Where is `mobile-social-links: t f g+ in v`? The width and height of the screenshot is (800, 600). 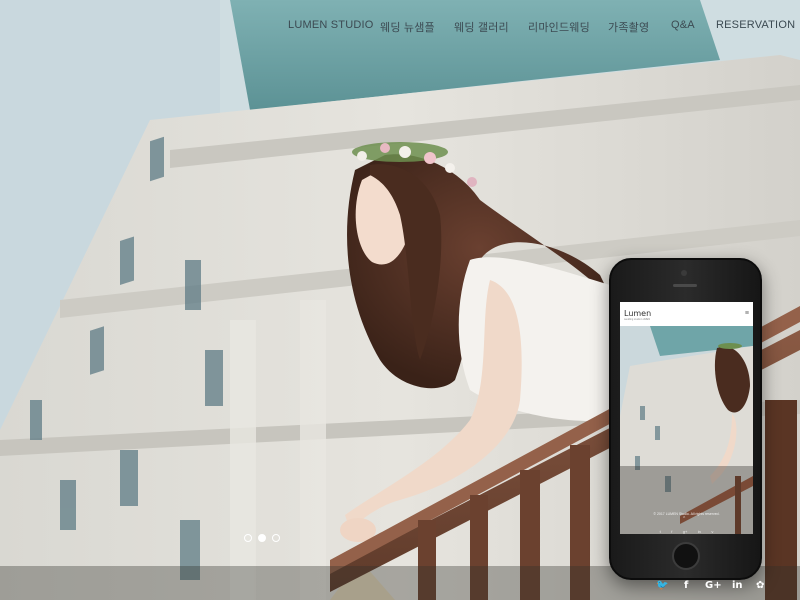 mobile-social-links: t f g+ in v is located at coordinates (686, 527).